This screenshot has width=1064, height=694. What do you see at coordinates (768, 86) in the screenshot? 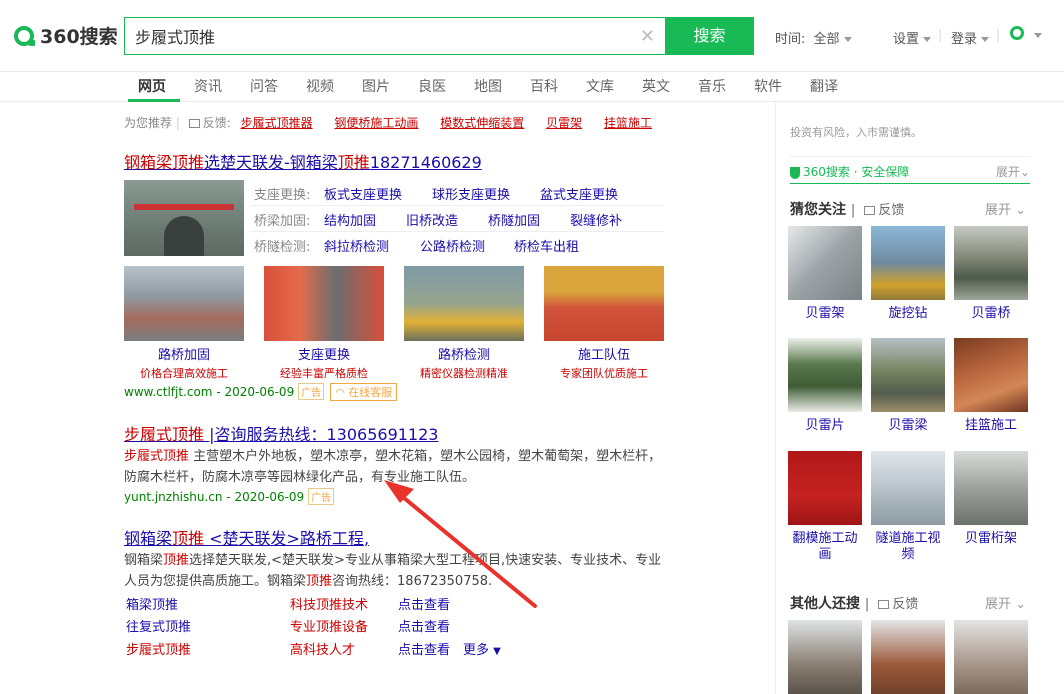
I see `tab-software: 软件` at bounding box center [768, 86].